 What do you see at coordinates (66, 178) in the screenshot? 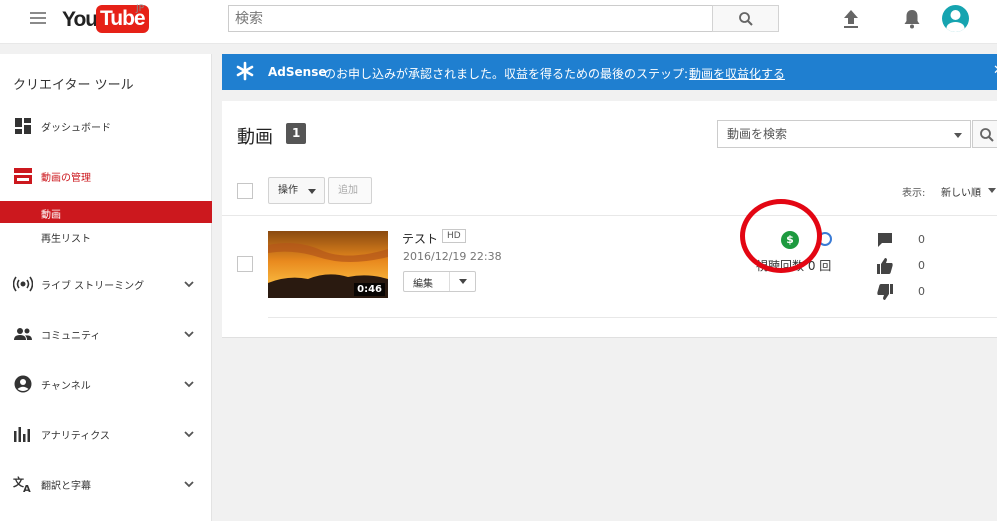
I see `sidebar-item-label: 動画の管理` at bounding box center [66, 178].